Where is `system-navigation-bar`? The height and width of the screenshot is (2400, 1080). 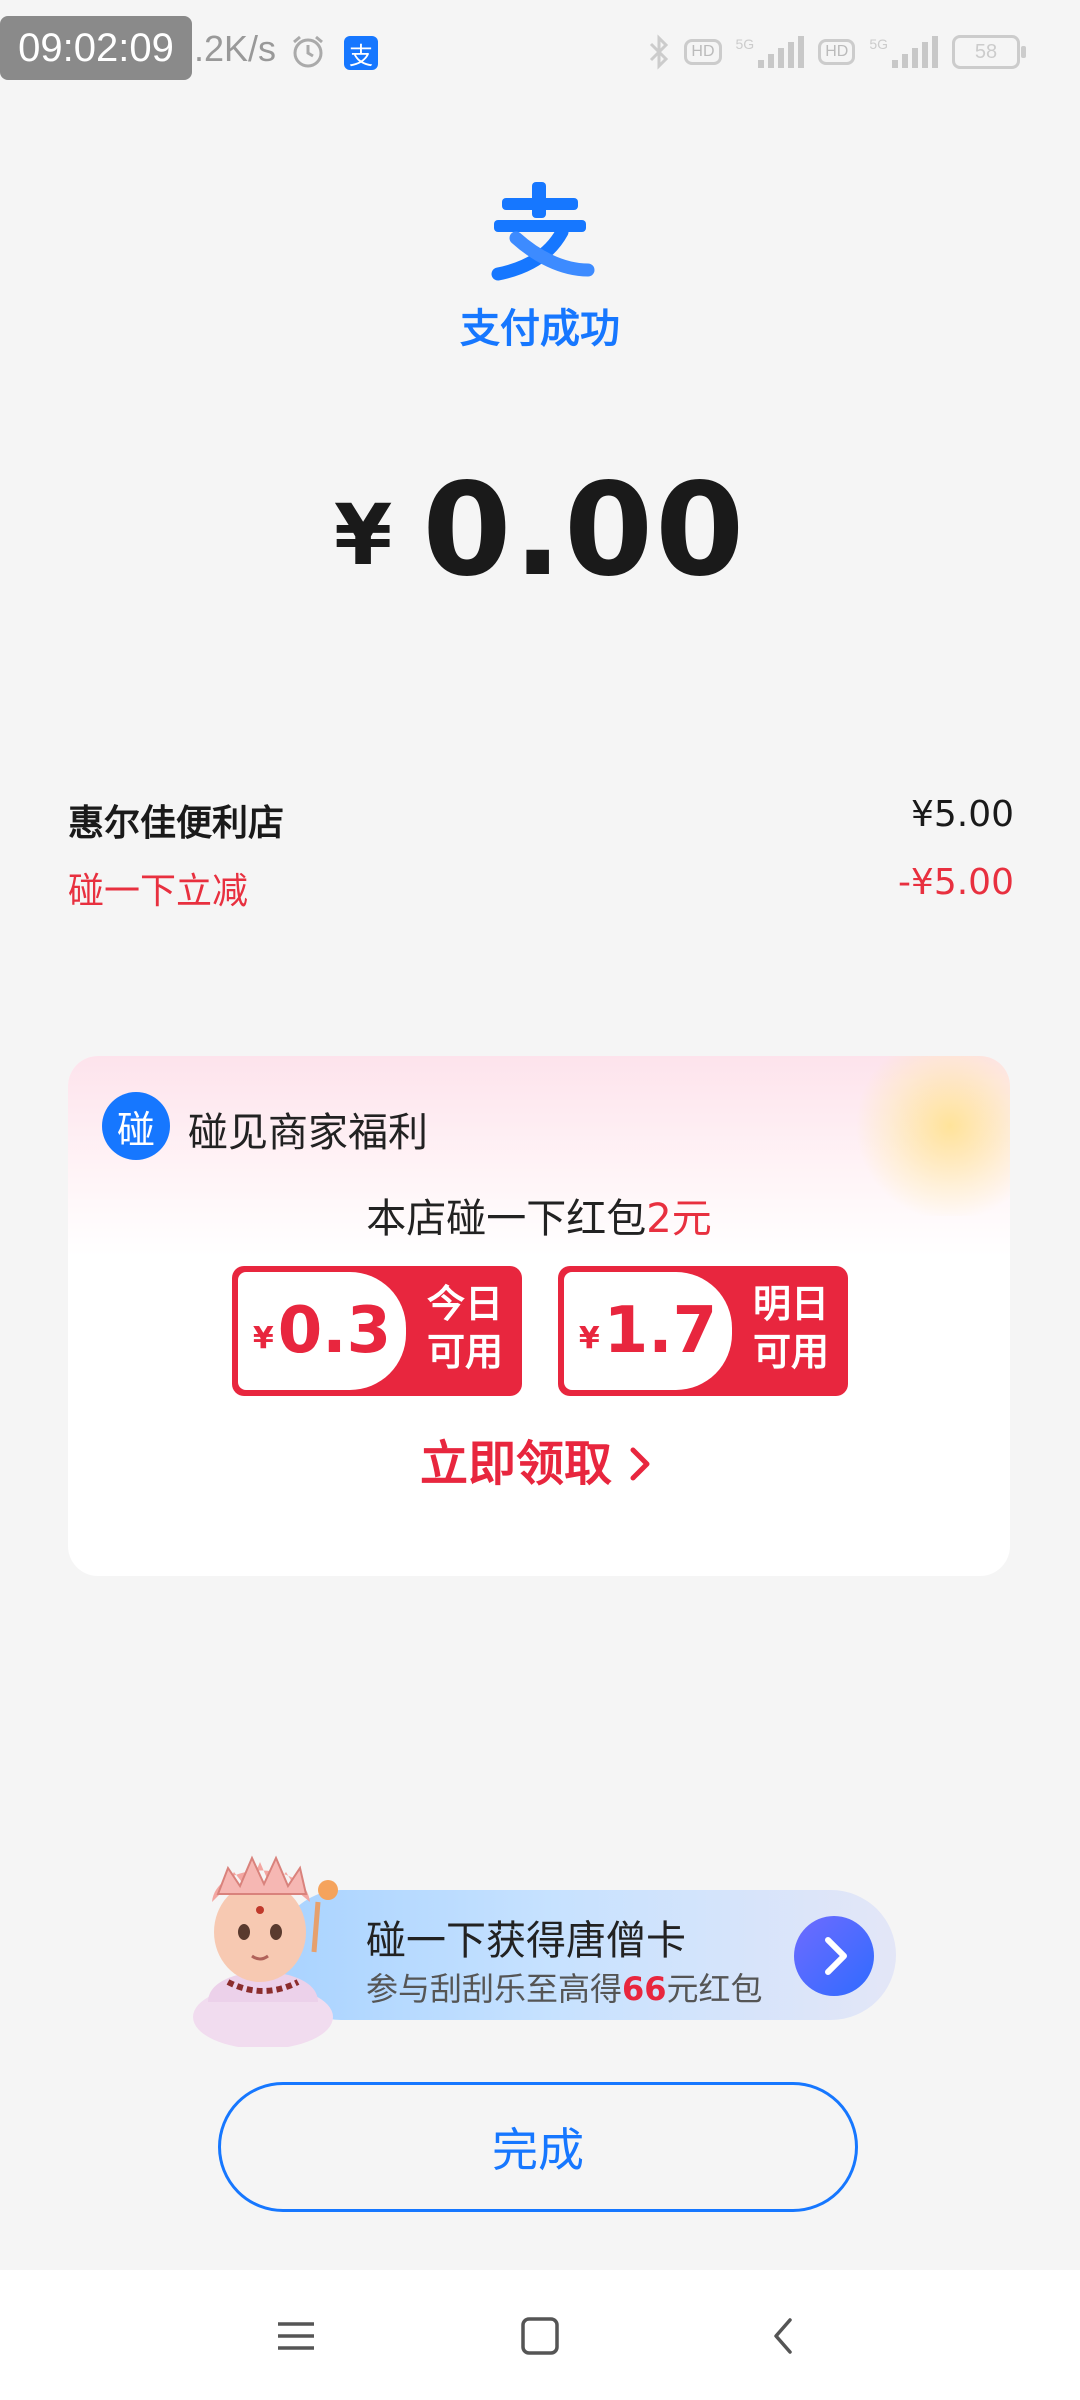
system-navigation-bar is located at coordinates (540, 2335).